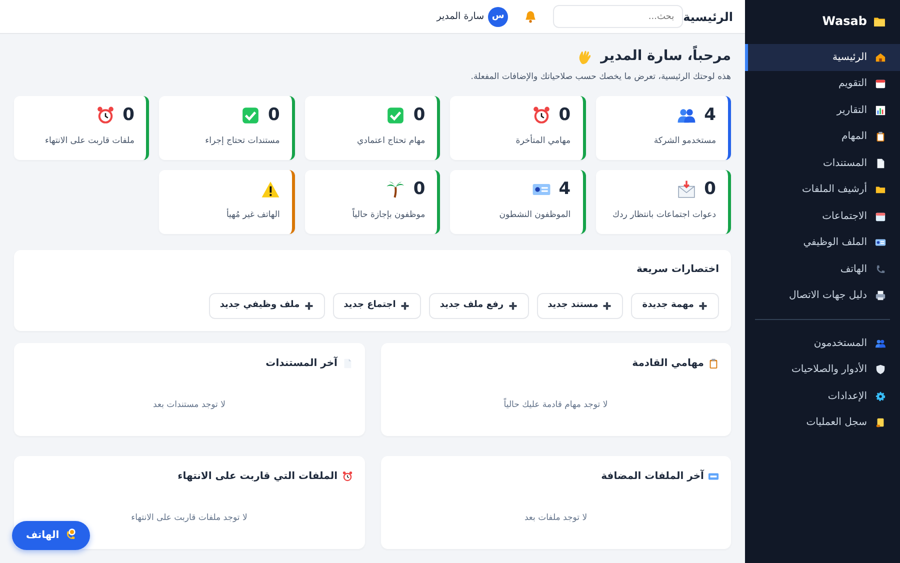 The height and width of the screenshot is (563, 900). Describe the element at coordinates (708, 17) in the screenshot. I see `page-title: الرئيسية` at that location.